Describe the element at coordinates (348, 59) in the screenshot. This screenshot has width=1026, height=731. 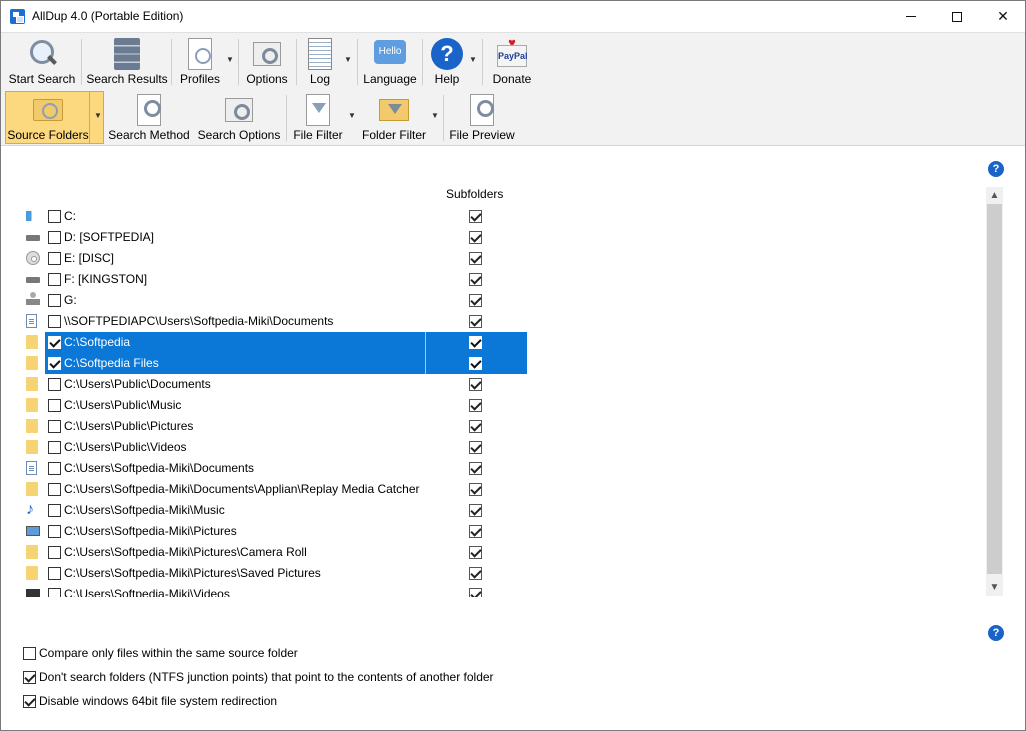
I see `log-dropdown-icon: ▼` at that location.